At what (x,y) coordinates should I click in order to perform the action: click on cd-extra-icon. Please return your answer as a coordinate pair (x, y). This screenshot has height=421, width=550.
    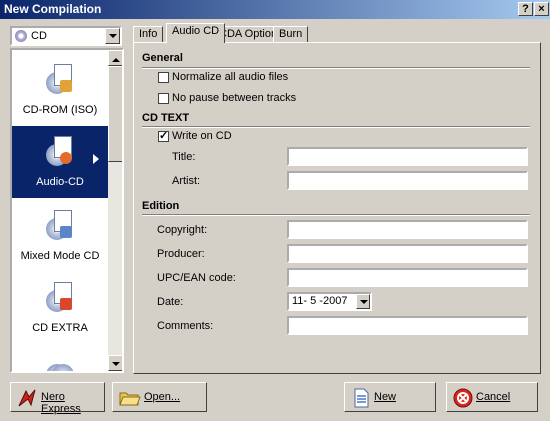
    Looking at the image, I should click on (60, 298).